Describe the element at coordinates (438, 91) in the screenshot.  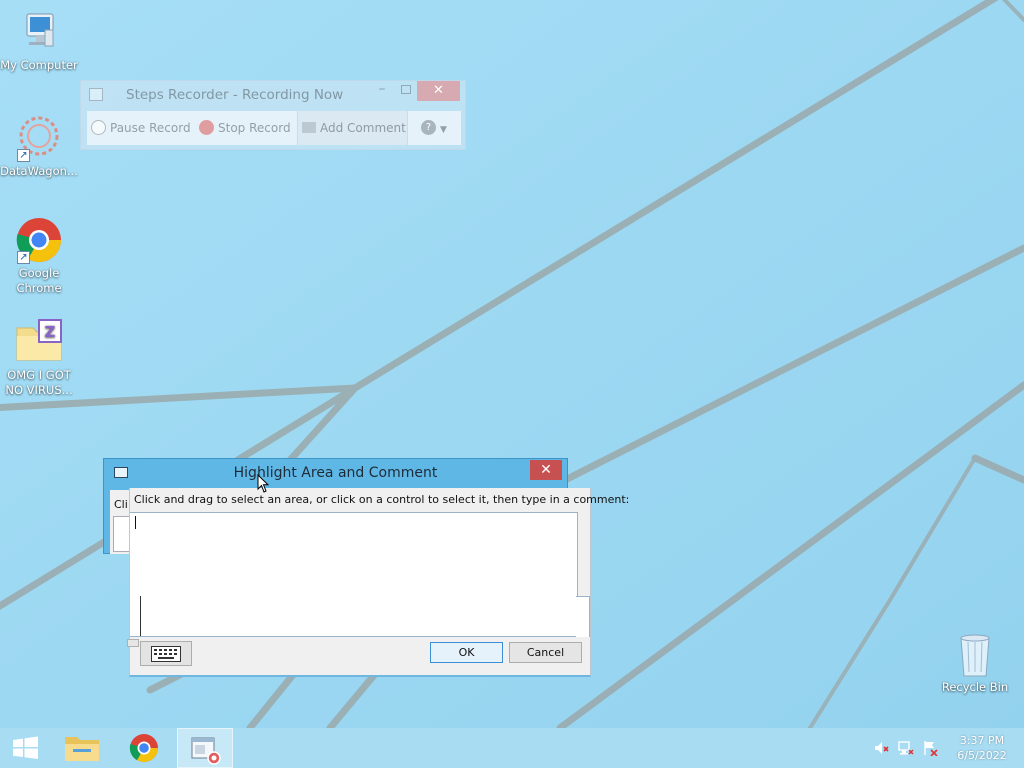
I see `close-button: ✕` at that location.